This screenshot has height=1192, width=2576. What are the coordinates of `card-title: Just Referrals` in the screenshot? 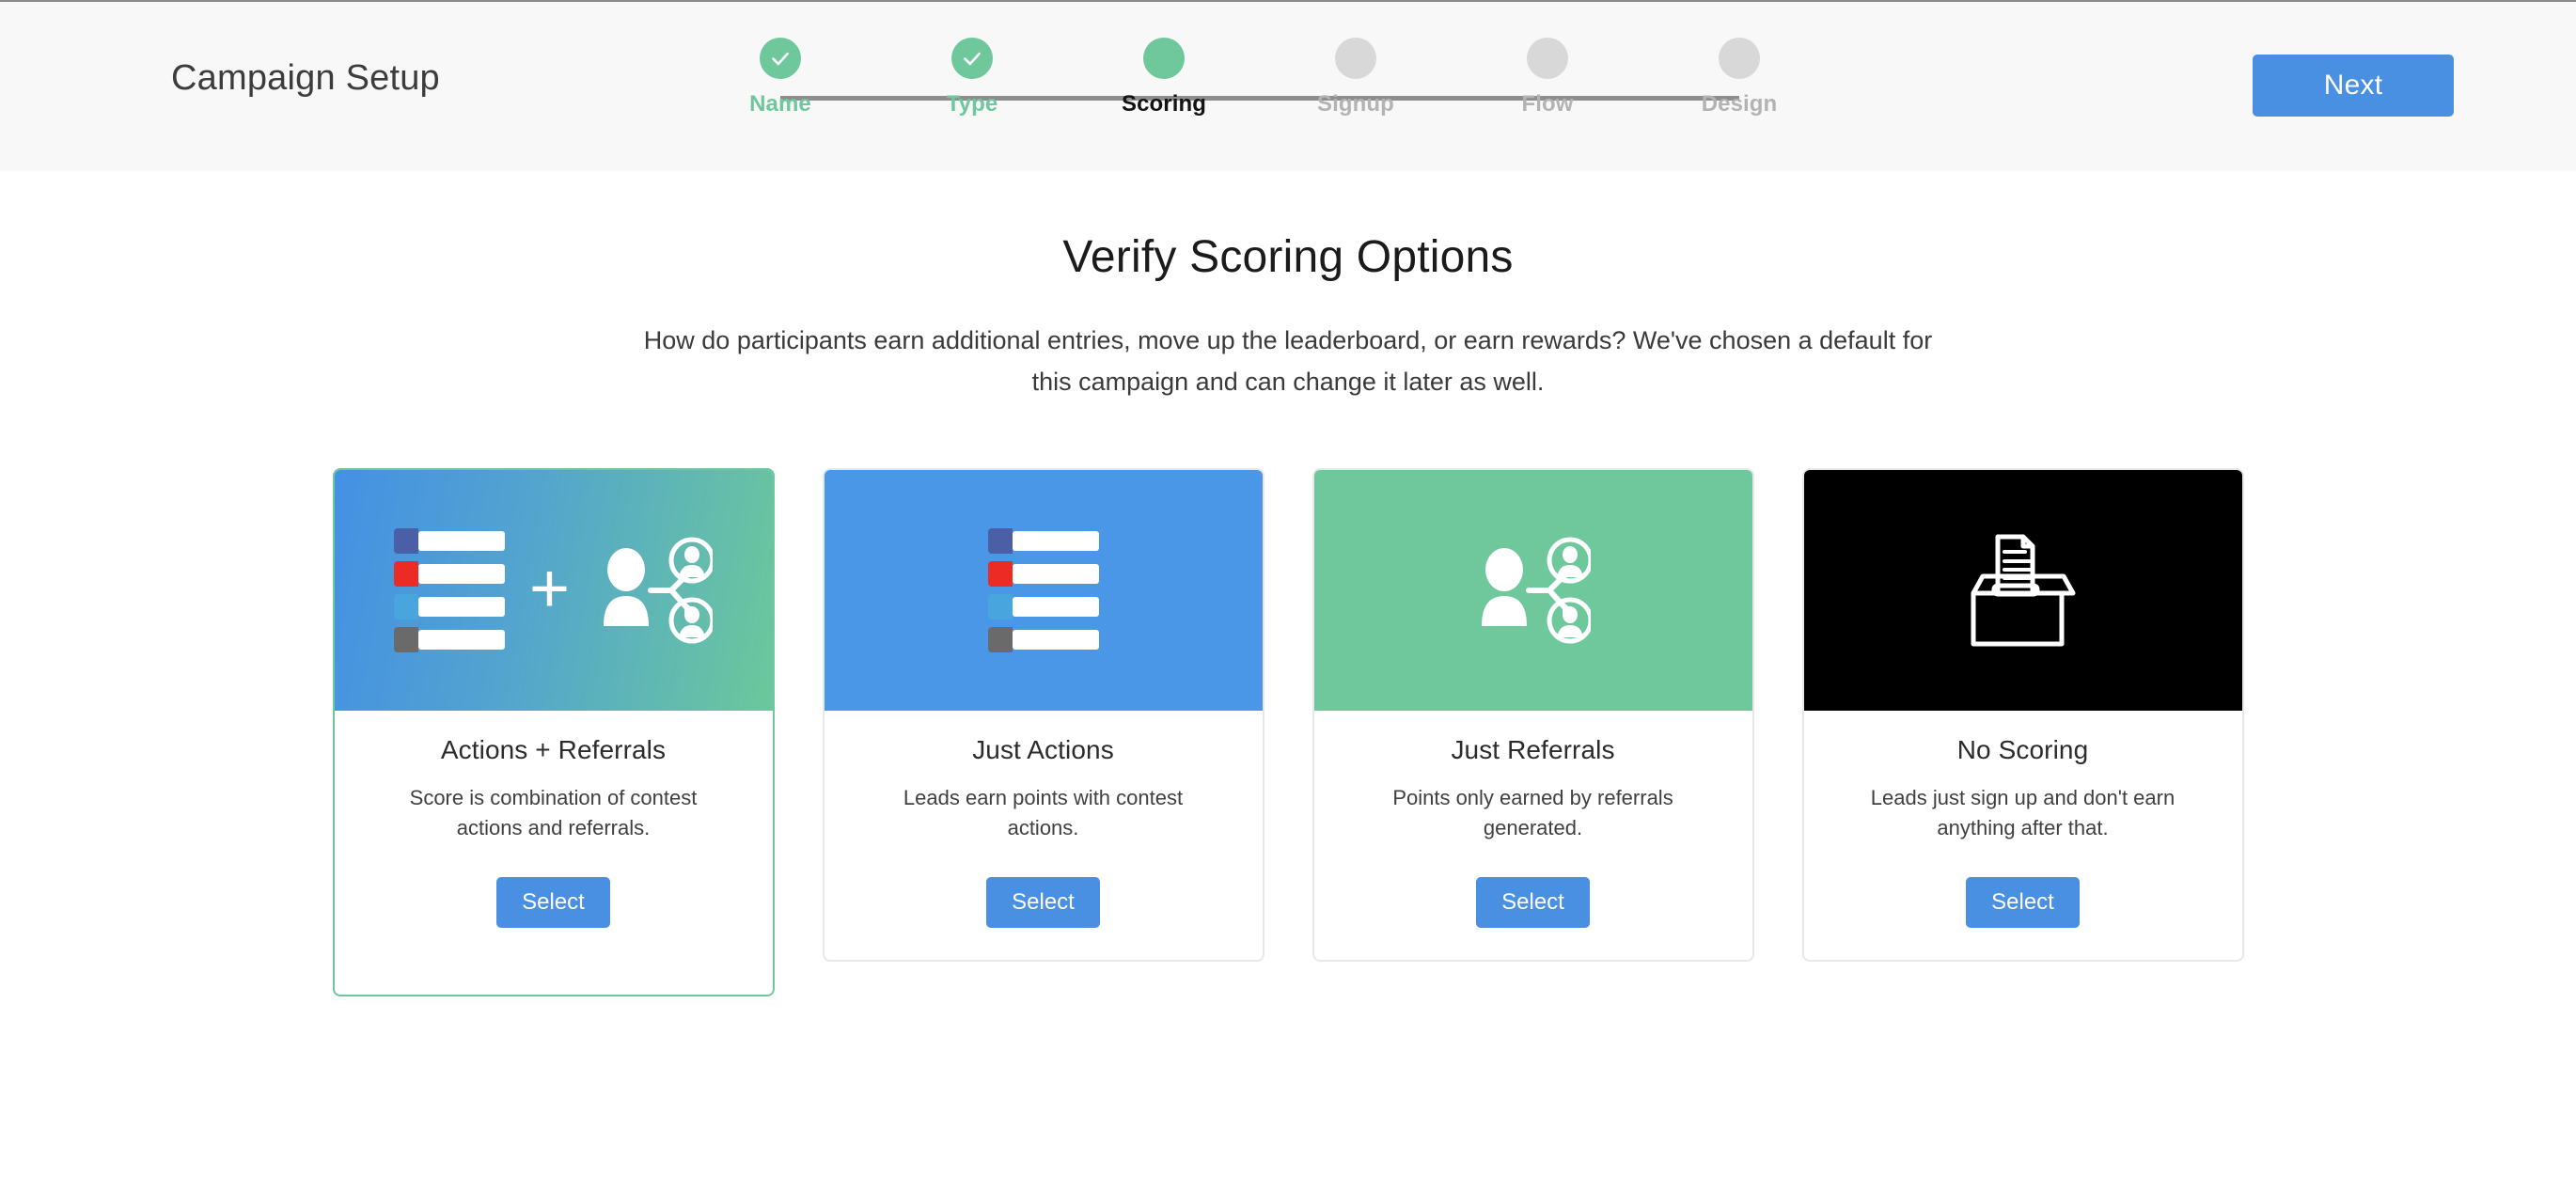 It's located at (1533, 750).